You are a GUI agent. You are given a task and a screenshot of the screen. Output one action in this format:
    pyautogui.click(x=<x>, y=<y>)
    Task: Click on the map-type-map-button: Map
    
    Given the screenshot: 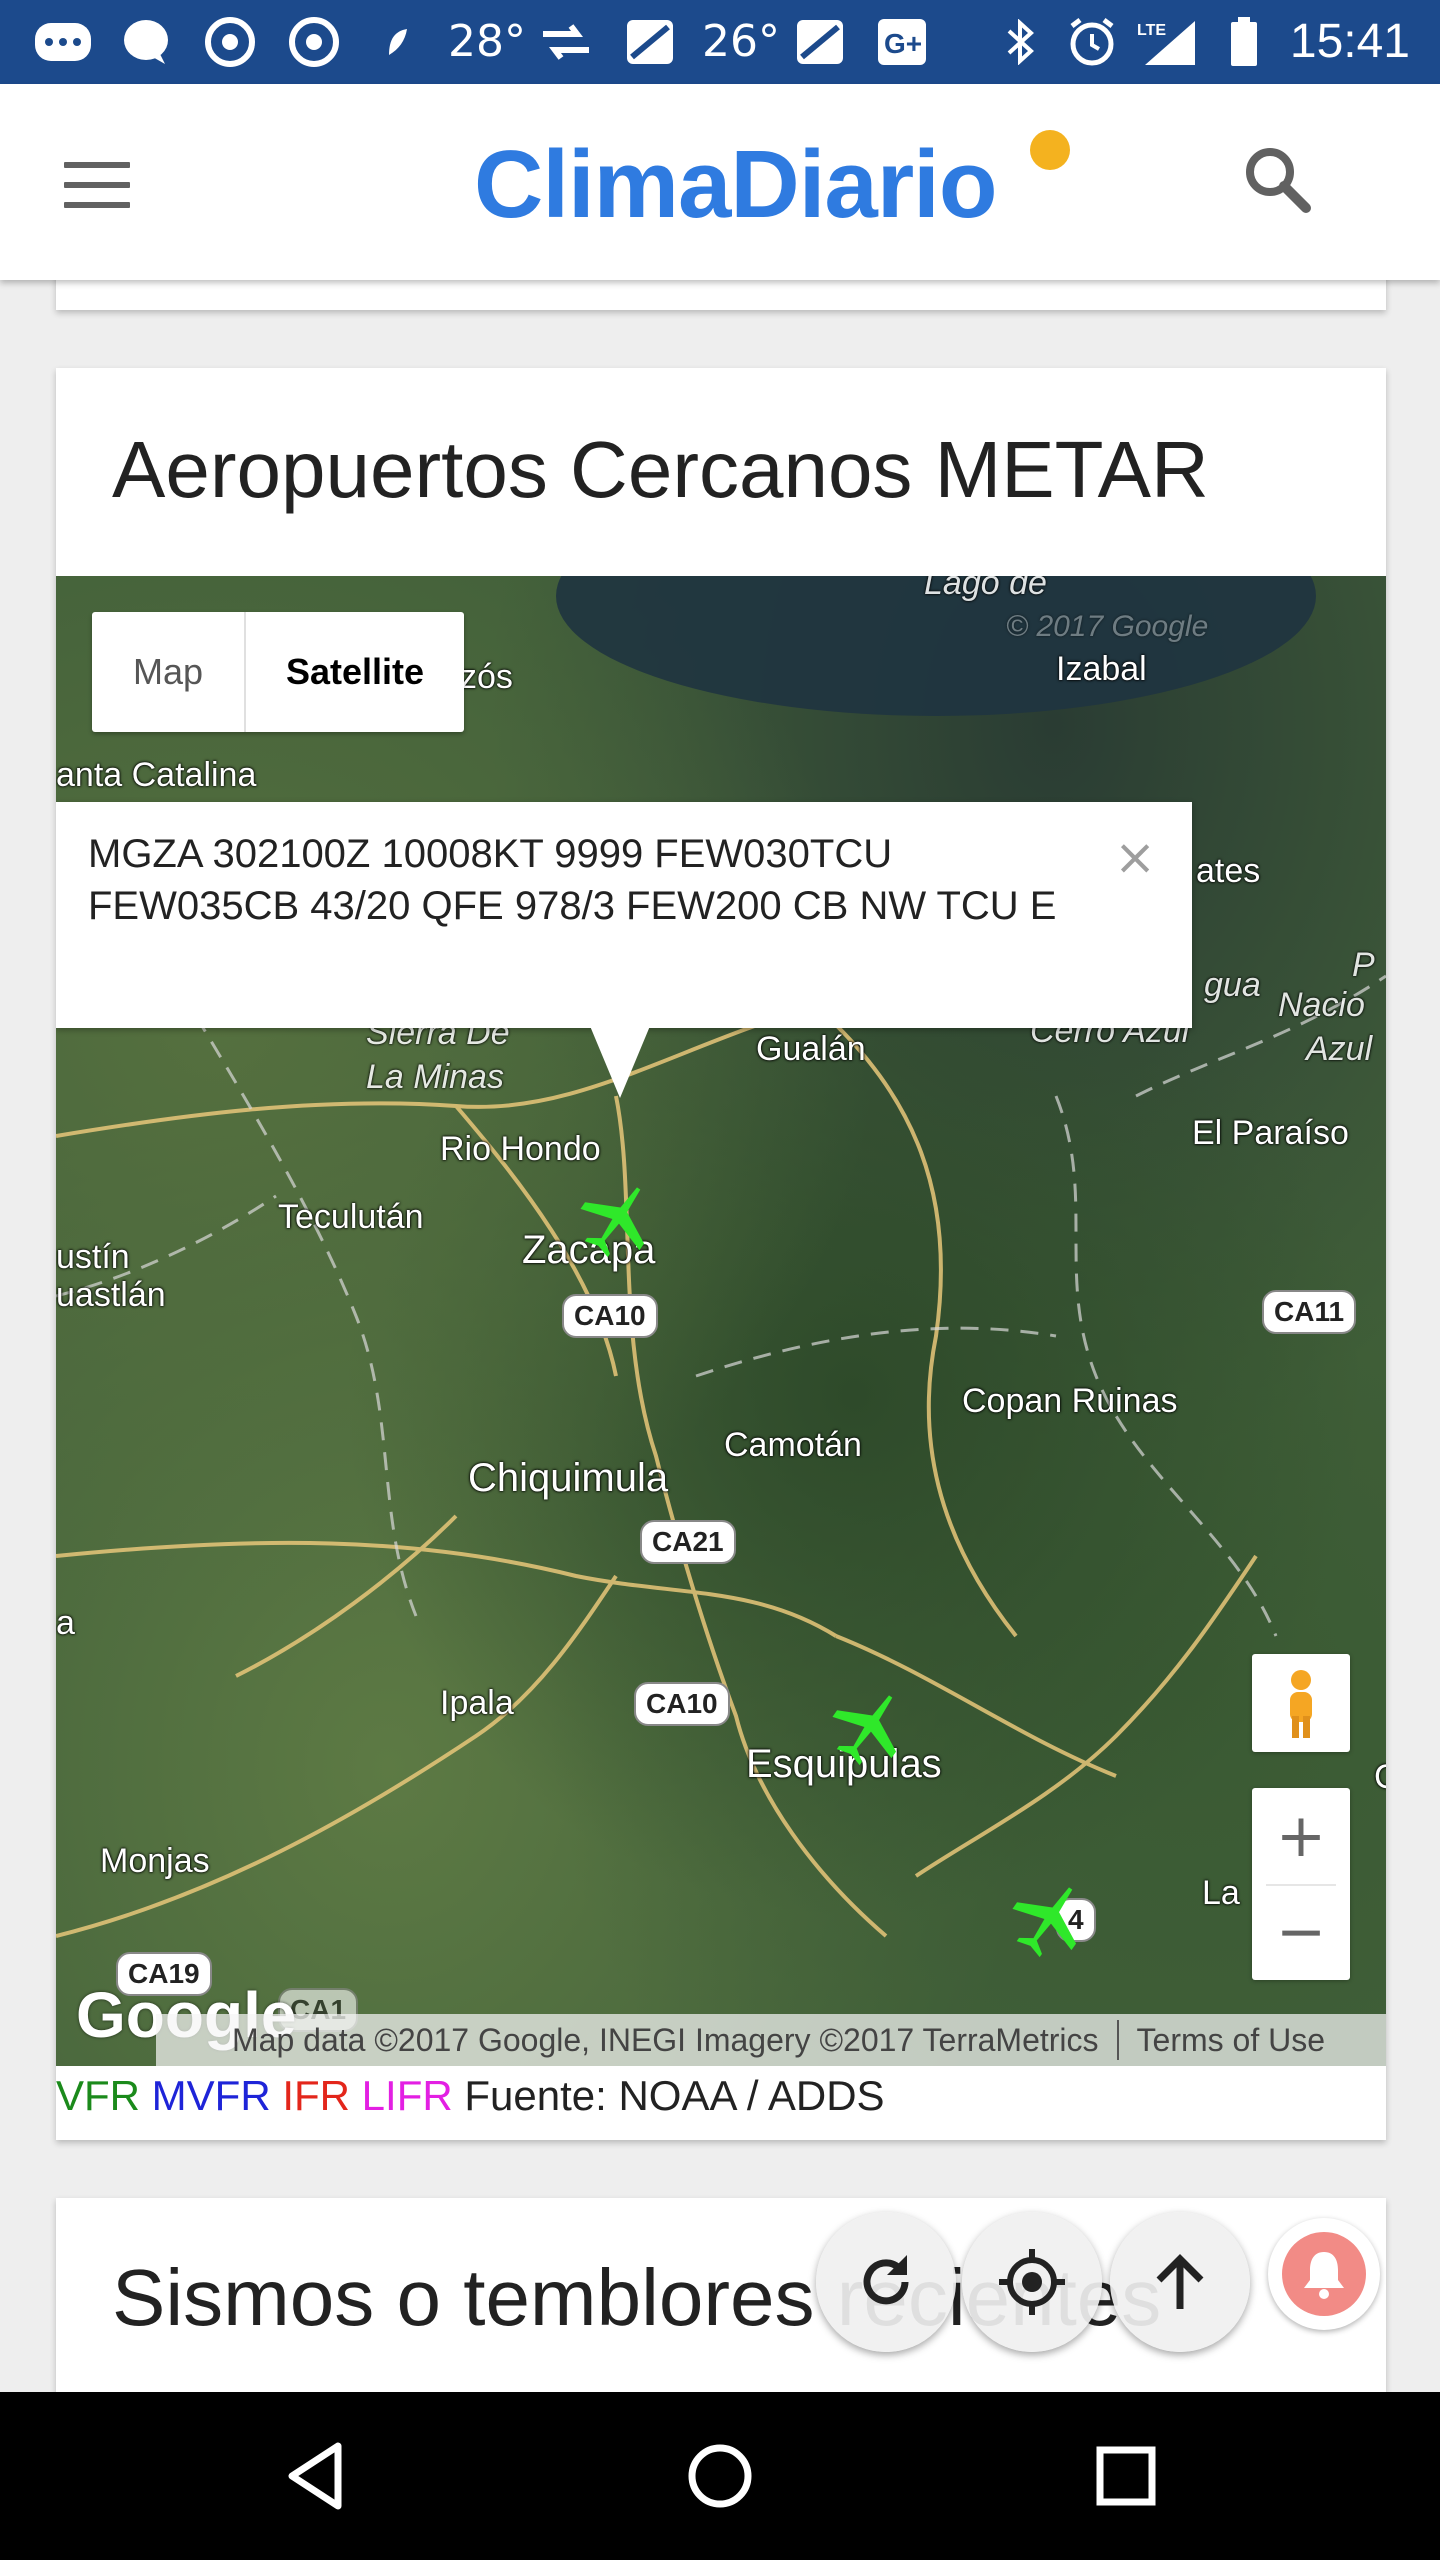 What is the action you would take?
    pyautogui.click(x=169, y=672)
    